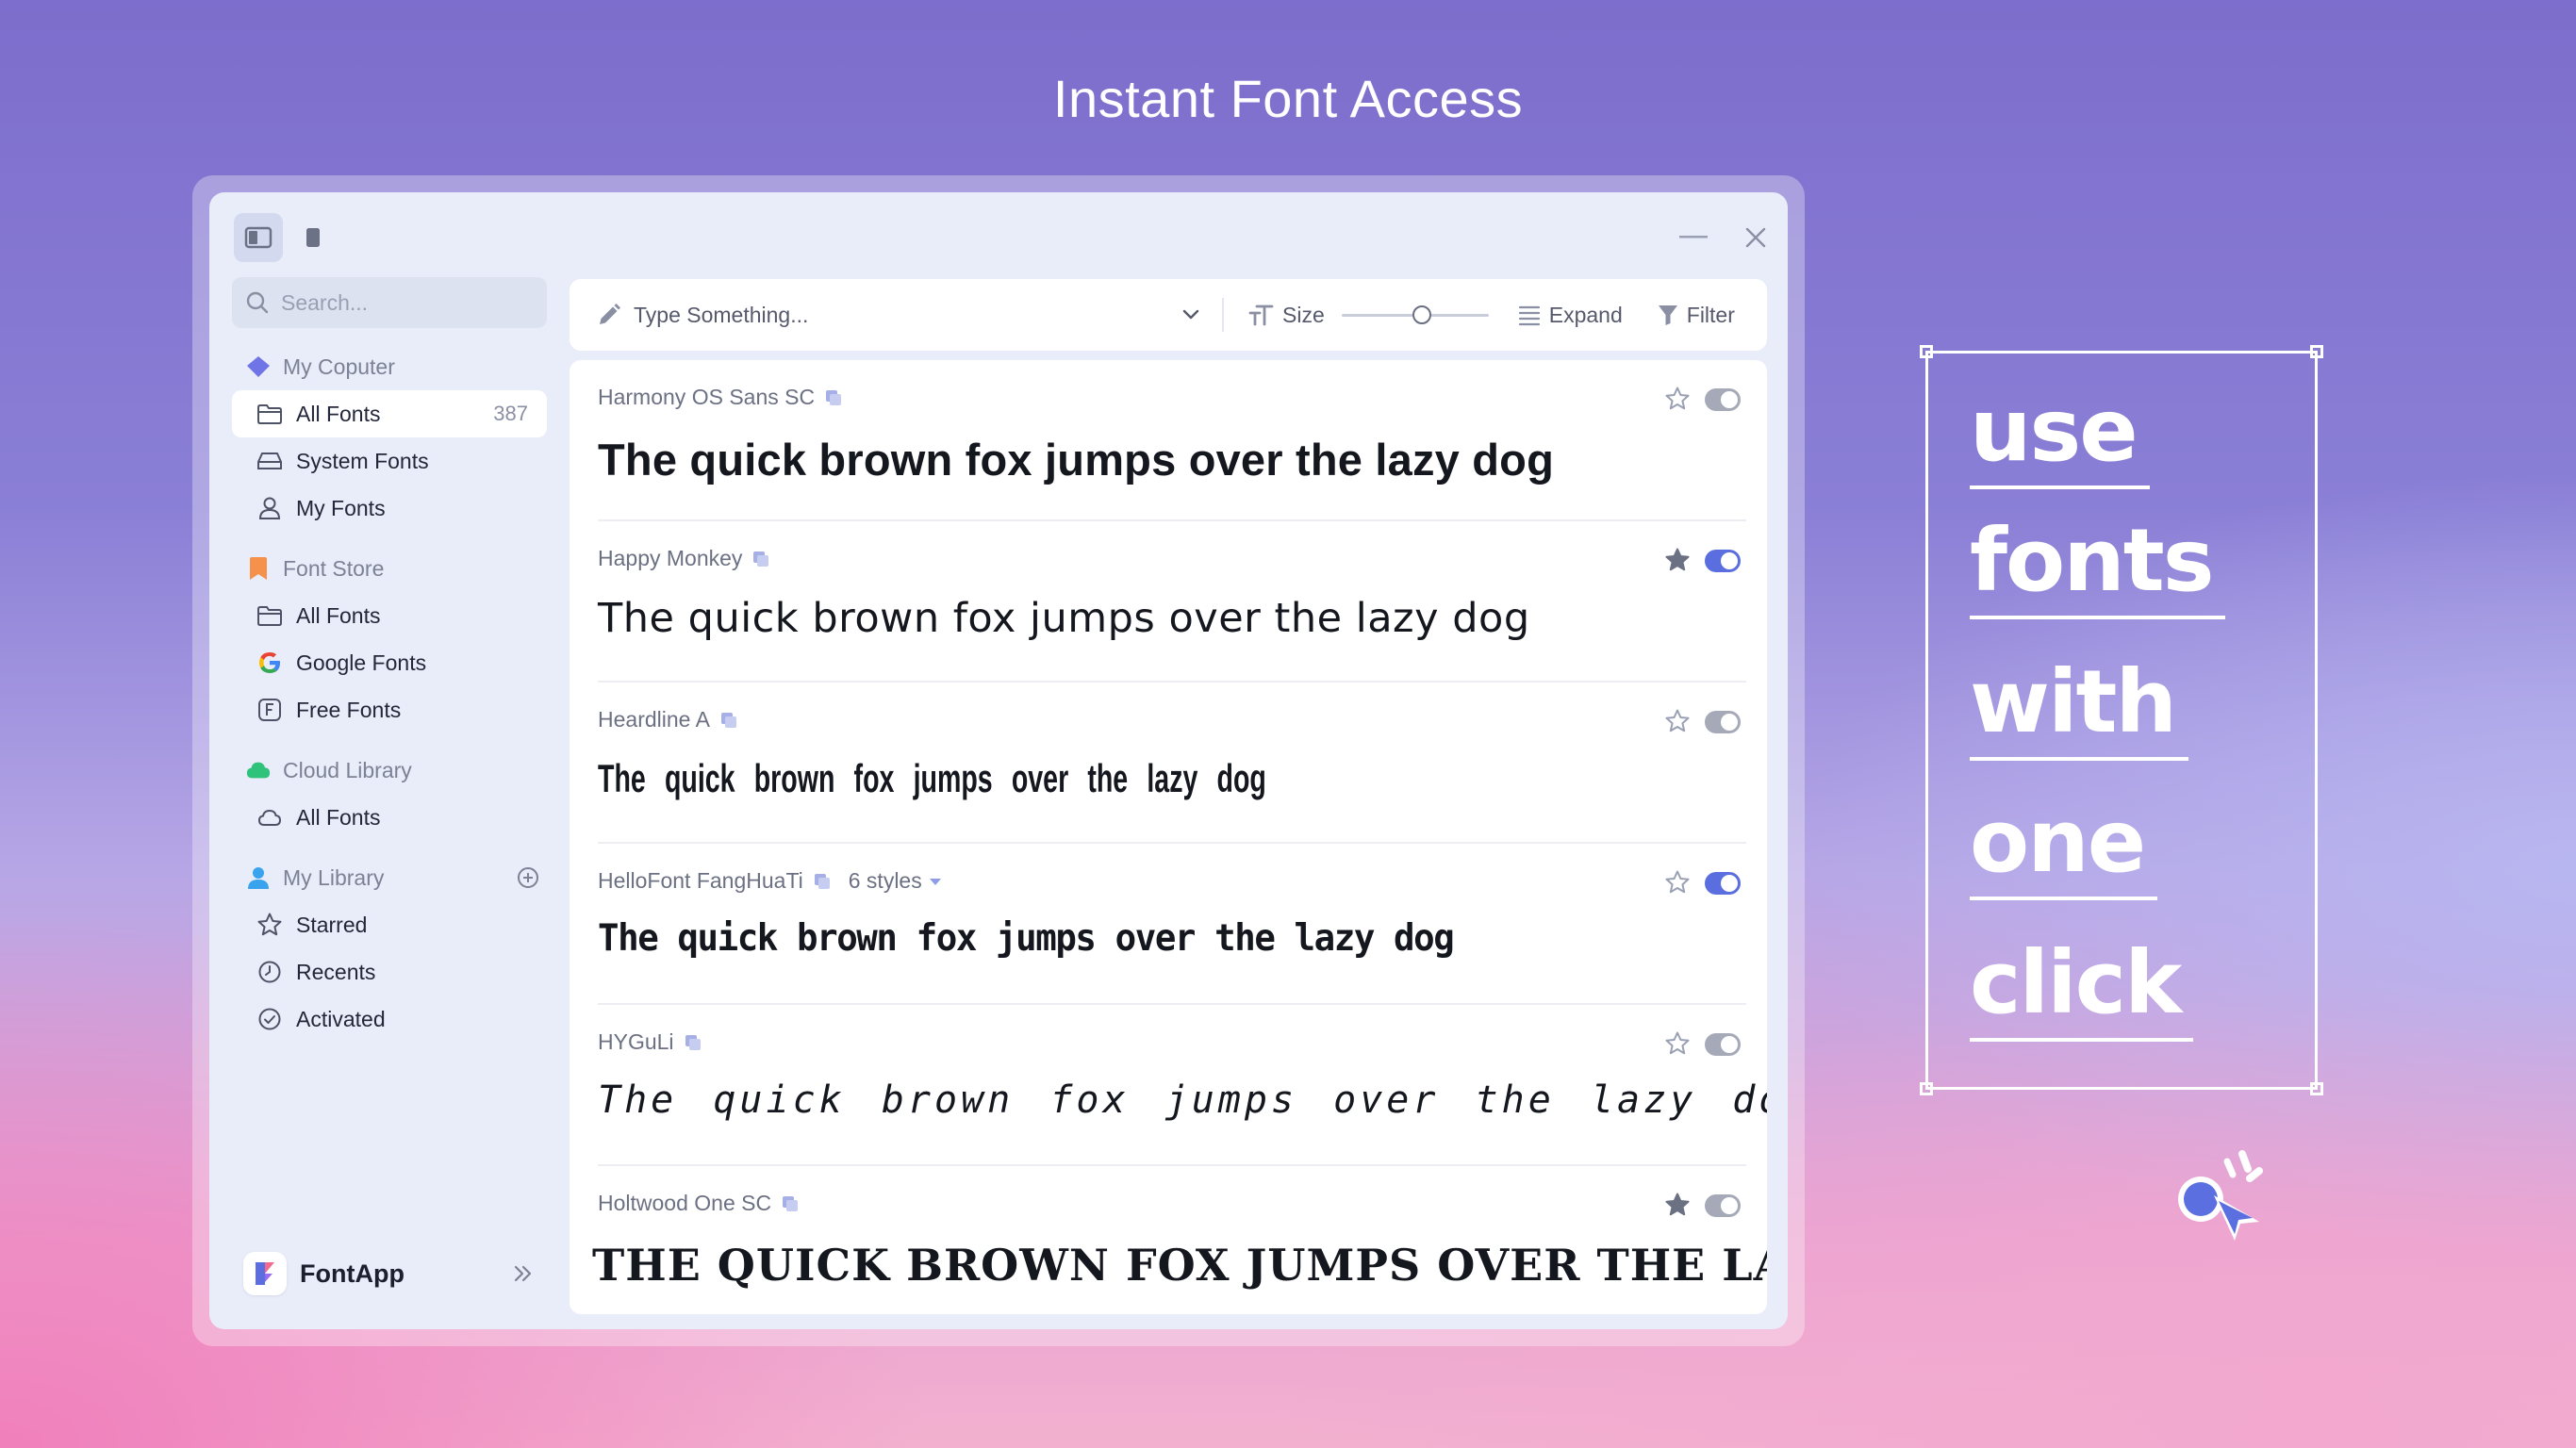  I want to click on decoration-word: fonts, so click(2098, 568).